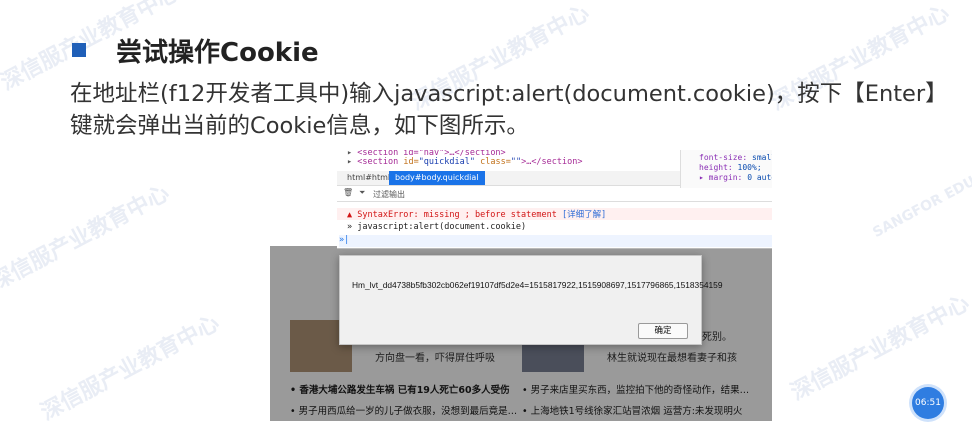  I want to click on news-caption-right: 林生就说现在最想看妻子和孩, so click(672, 358).